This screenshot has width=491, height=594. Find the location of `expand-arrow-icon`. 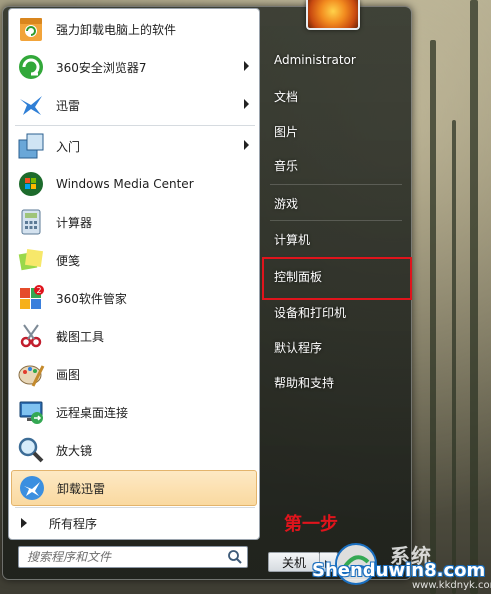

expand-arrow-icon is located at coordinates (24, 523).